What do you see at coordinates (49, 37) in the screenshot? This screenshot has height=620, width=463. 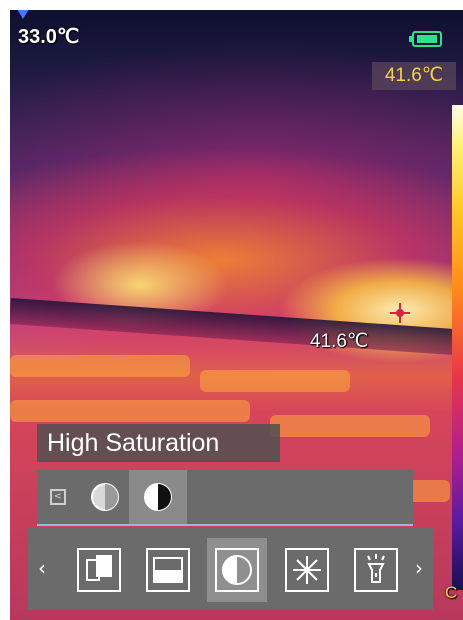 I see `min-temp-readout: 33.0℃` at bounding box center [49, 37].